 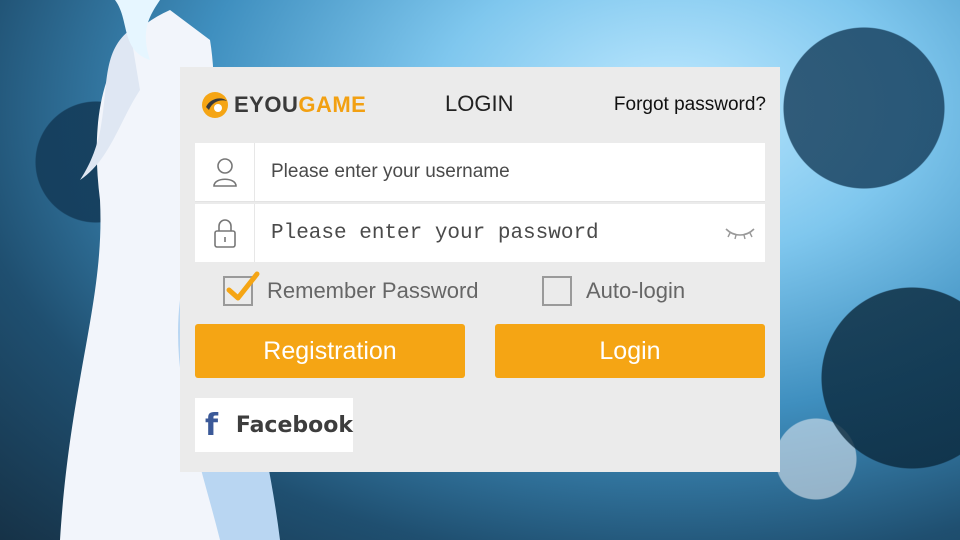 What do you see at coordinates (330, 351) in the screenshot?
I see `registration-button: Registration` at bounding box center [330, 351].